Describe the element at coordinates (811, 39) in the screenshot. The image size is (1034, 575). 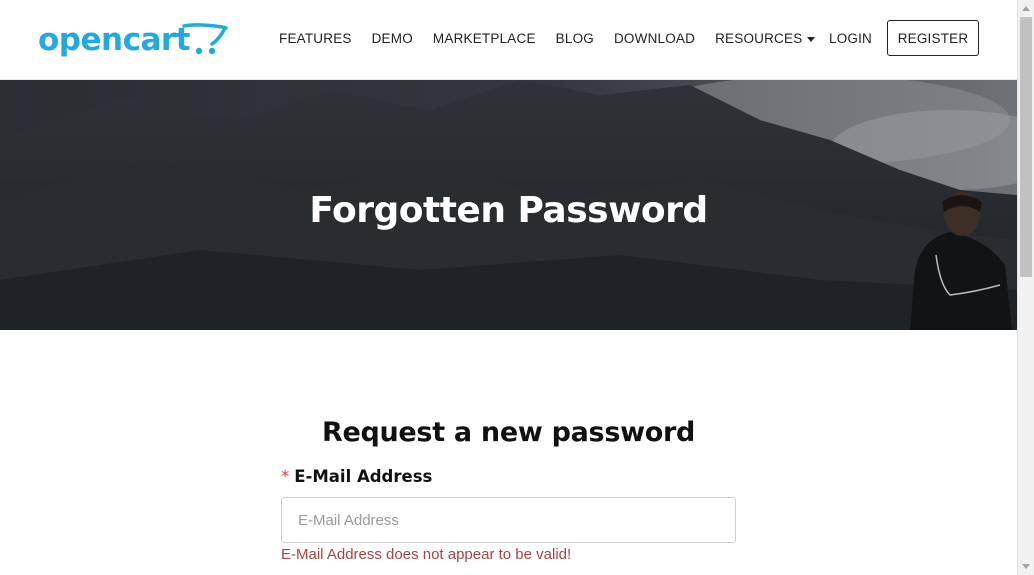
I see `caret-down-icon` at that location.